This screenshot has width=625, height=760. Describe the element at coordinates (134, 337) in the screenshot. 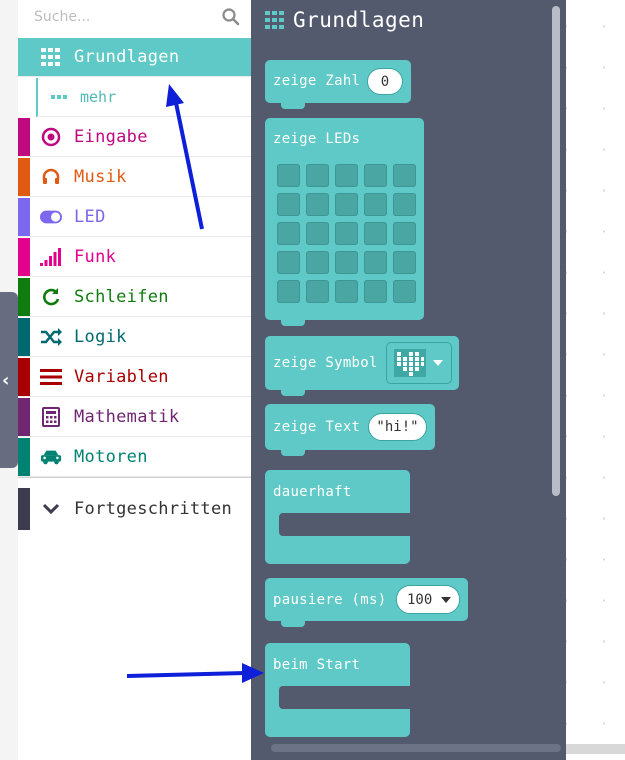

I see `category-logik: Logik` at that location.